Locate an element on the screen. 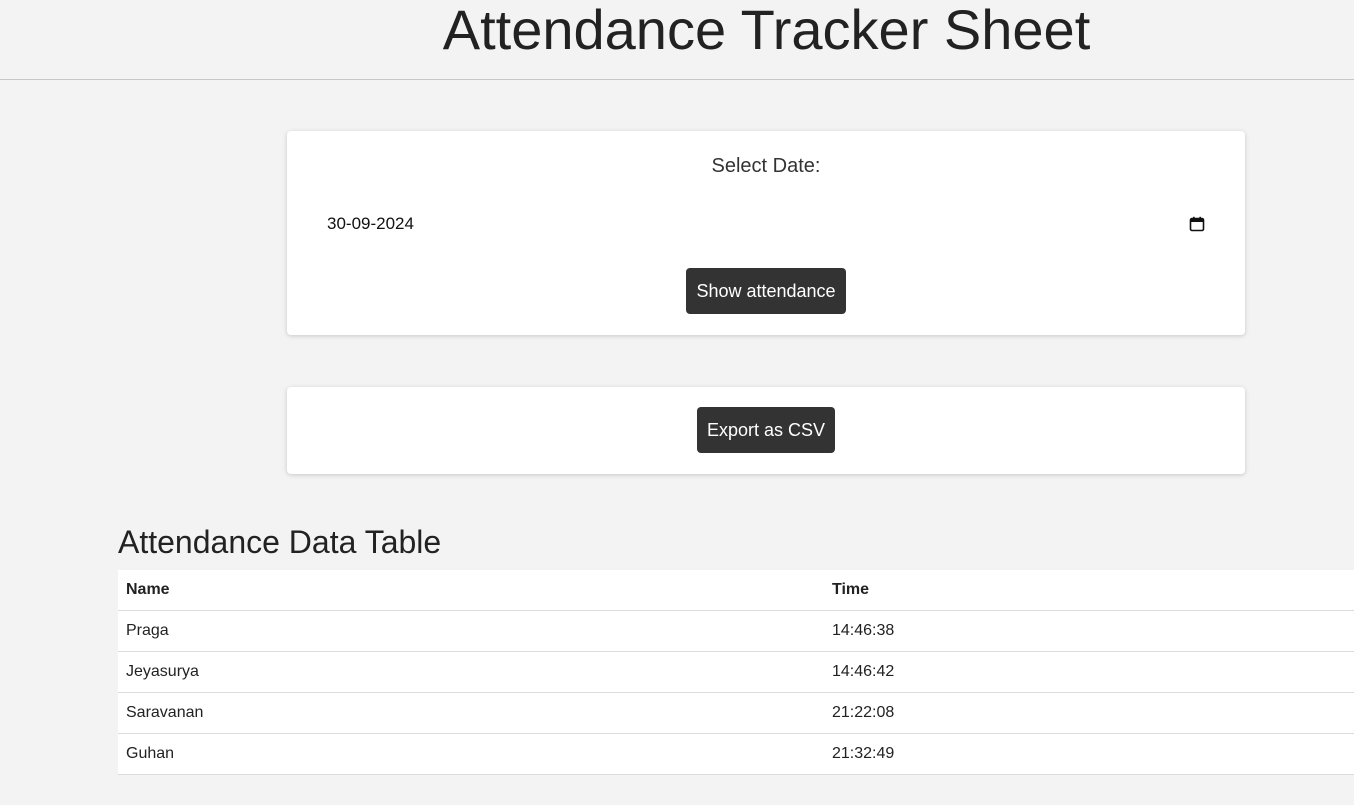  date-input-value: 30-09-2024 is located at coordinates (370, 223).